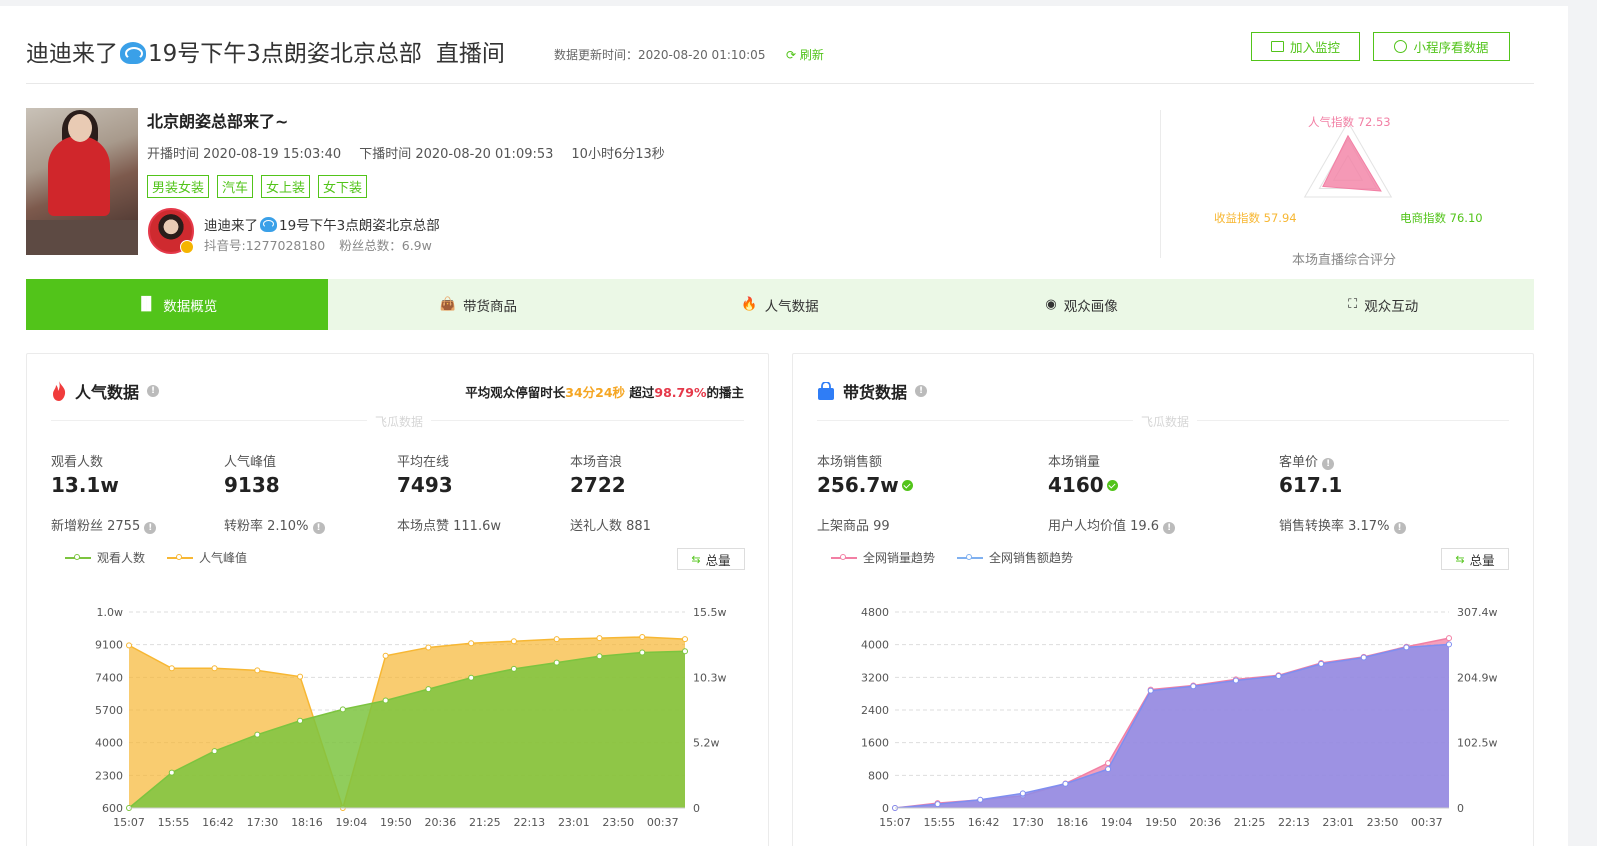 The width and height of the screenshot is (1597, 846). I want to click on legend-item: 观看人数, so click(105, 557).